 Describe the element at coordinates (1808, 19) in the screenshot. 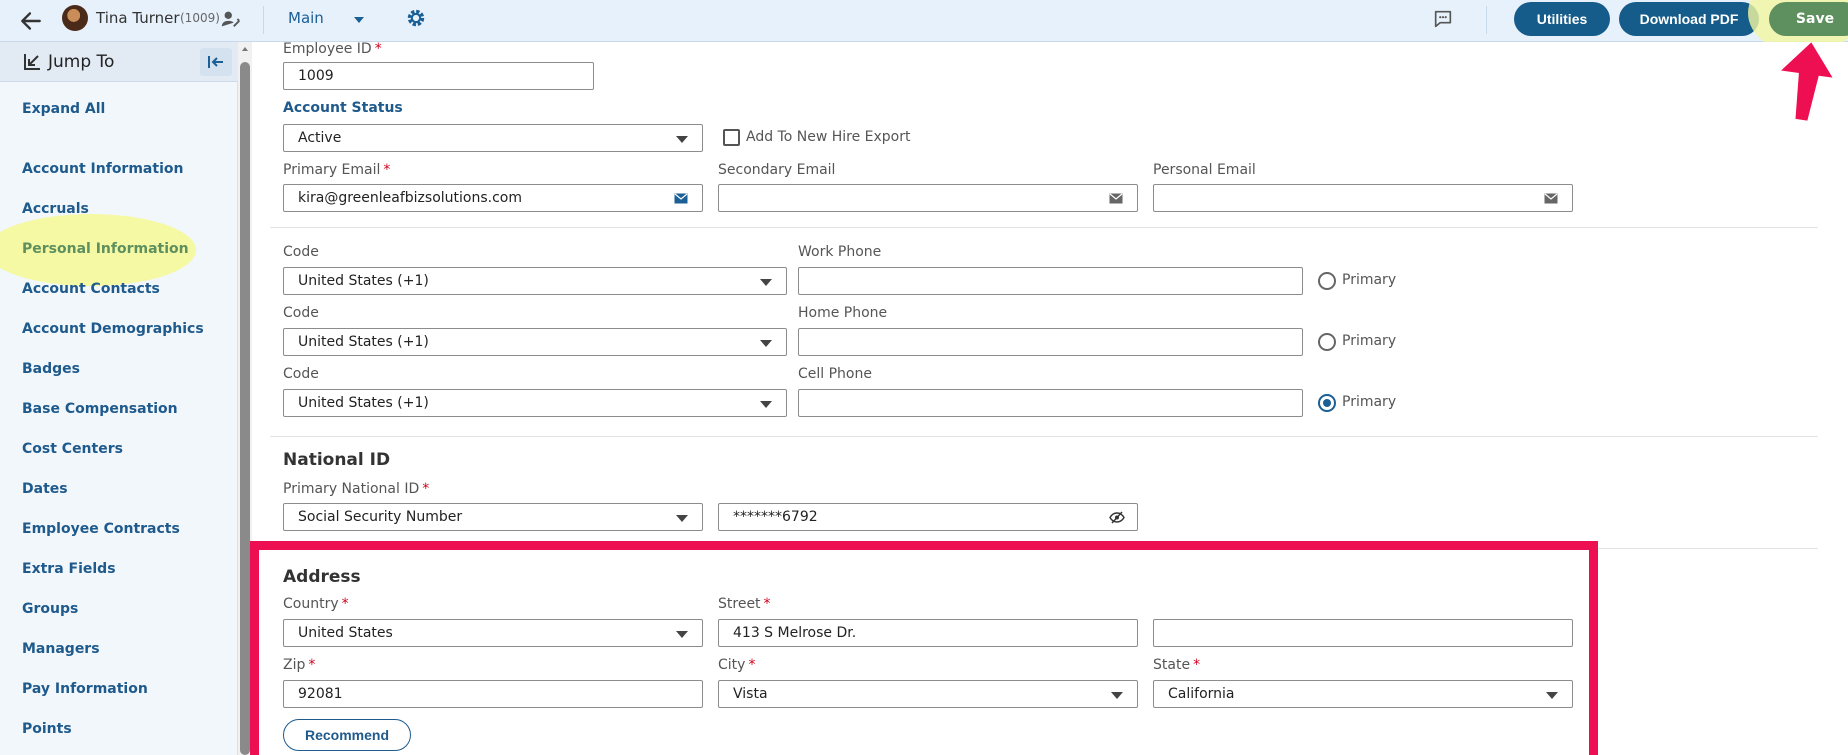

I see `save-button: Save` at that location.